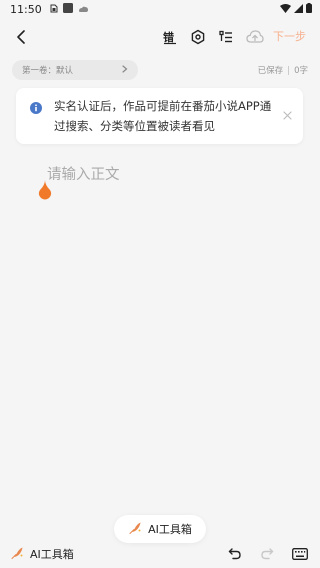  What do you see at coordinates (289, 36) in the screenshot?
I see `next-step-button: 下一步` at bounding box center [289, 36].